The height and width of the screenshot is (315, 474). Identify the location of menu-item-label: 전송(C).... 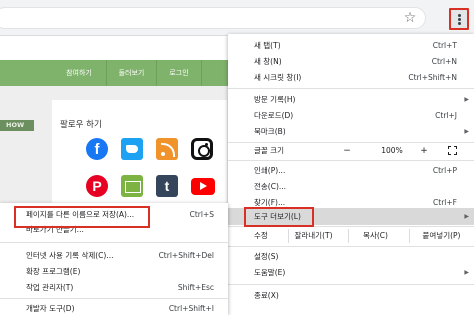
(270, 186).